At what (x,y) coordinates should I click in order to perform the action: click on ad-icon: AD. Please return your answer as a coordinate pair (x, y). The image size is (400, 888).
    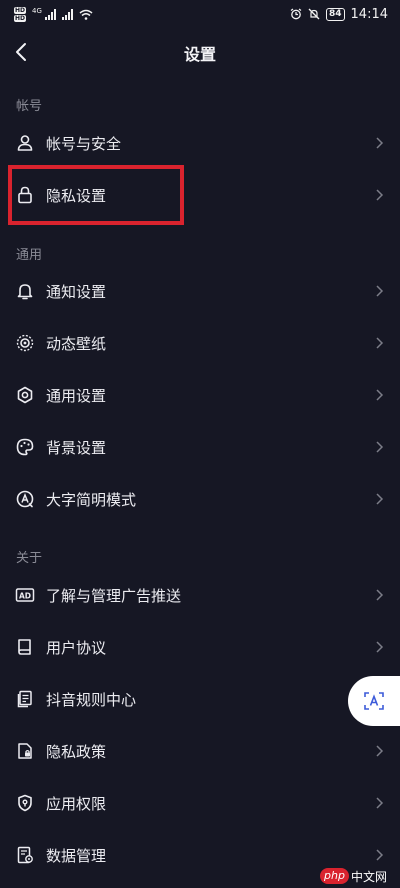
    Looking at the image, I should click on (25, 595).